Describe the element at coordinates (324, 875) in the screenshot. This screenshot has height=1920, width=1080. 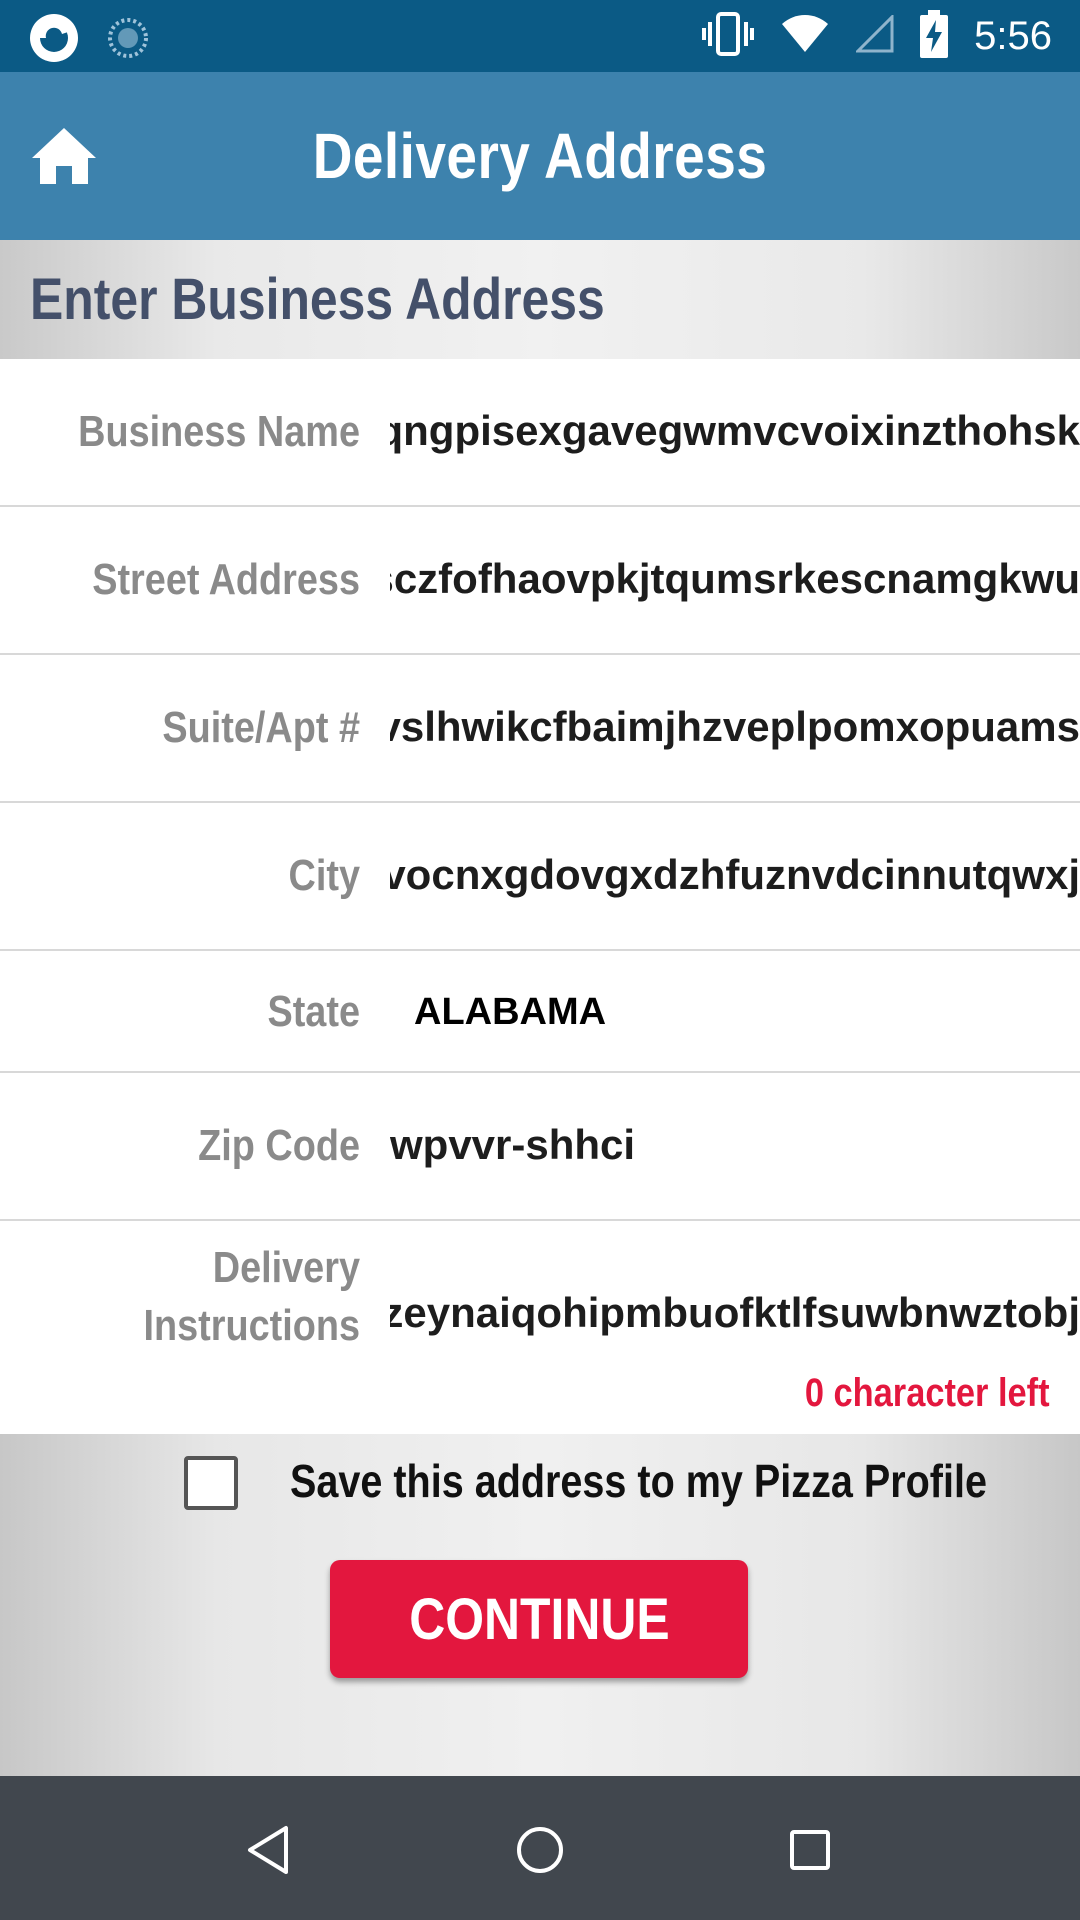
I see `city-label: City` at that location.